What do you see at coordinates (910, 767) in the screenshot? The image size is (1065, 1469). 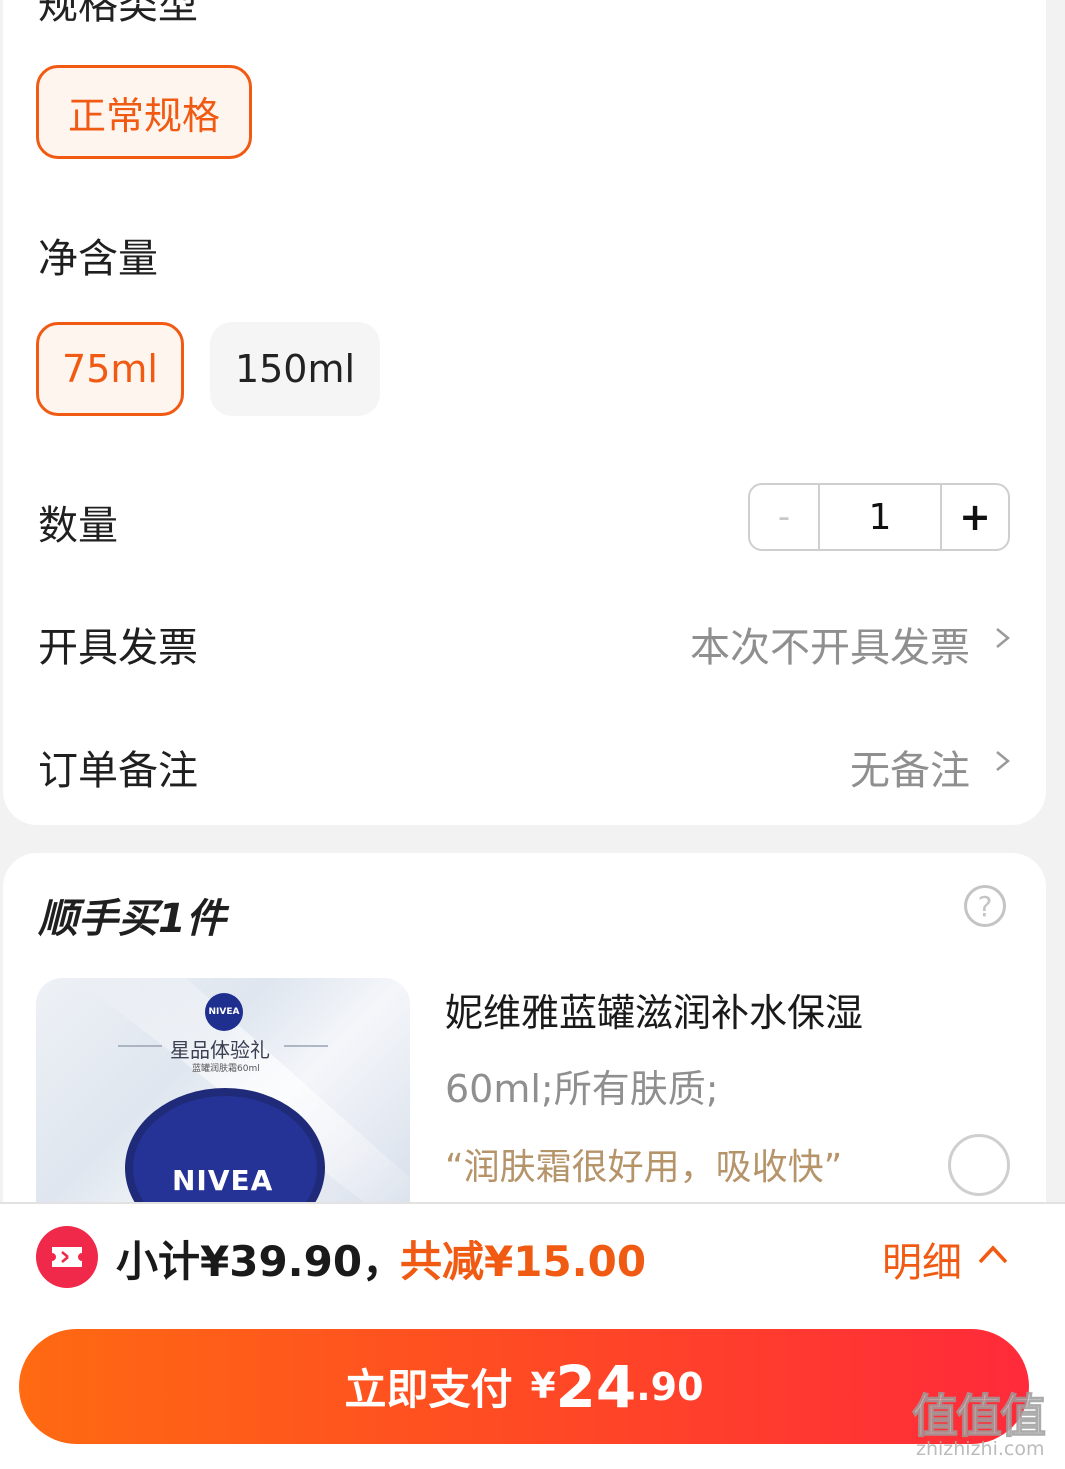 I see `remark-value: 无备注` at bounding box center [910, 767].